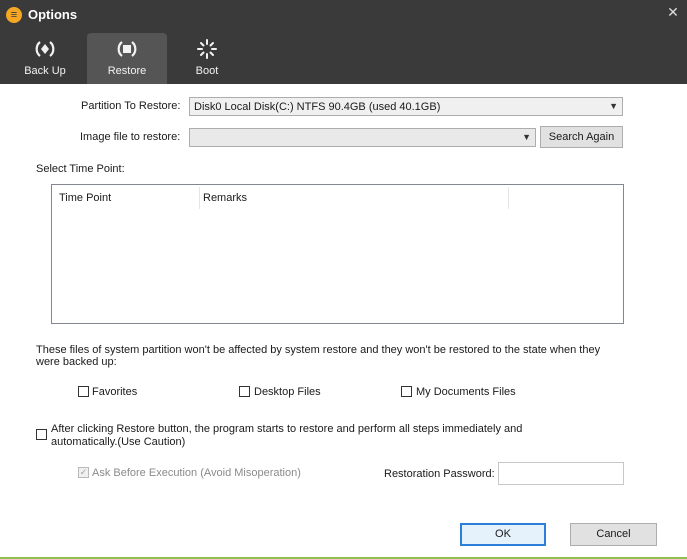 The height and width of the screenshot is (559, 687). I want to click on my-documents-checkbox, so click(406, 391).